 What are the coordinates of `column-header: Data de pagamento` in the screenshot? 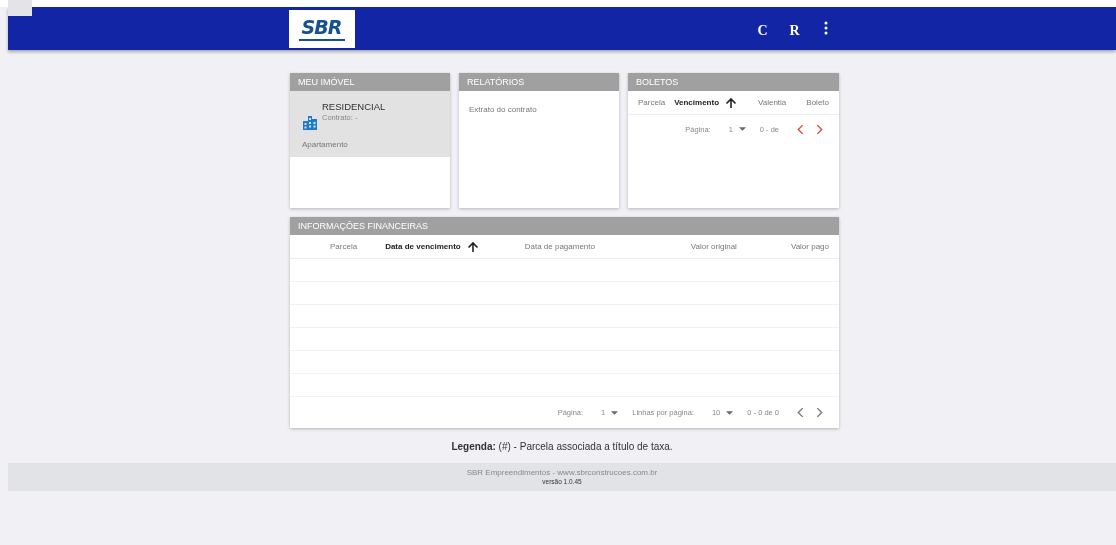 It's located at (559, 246).